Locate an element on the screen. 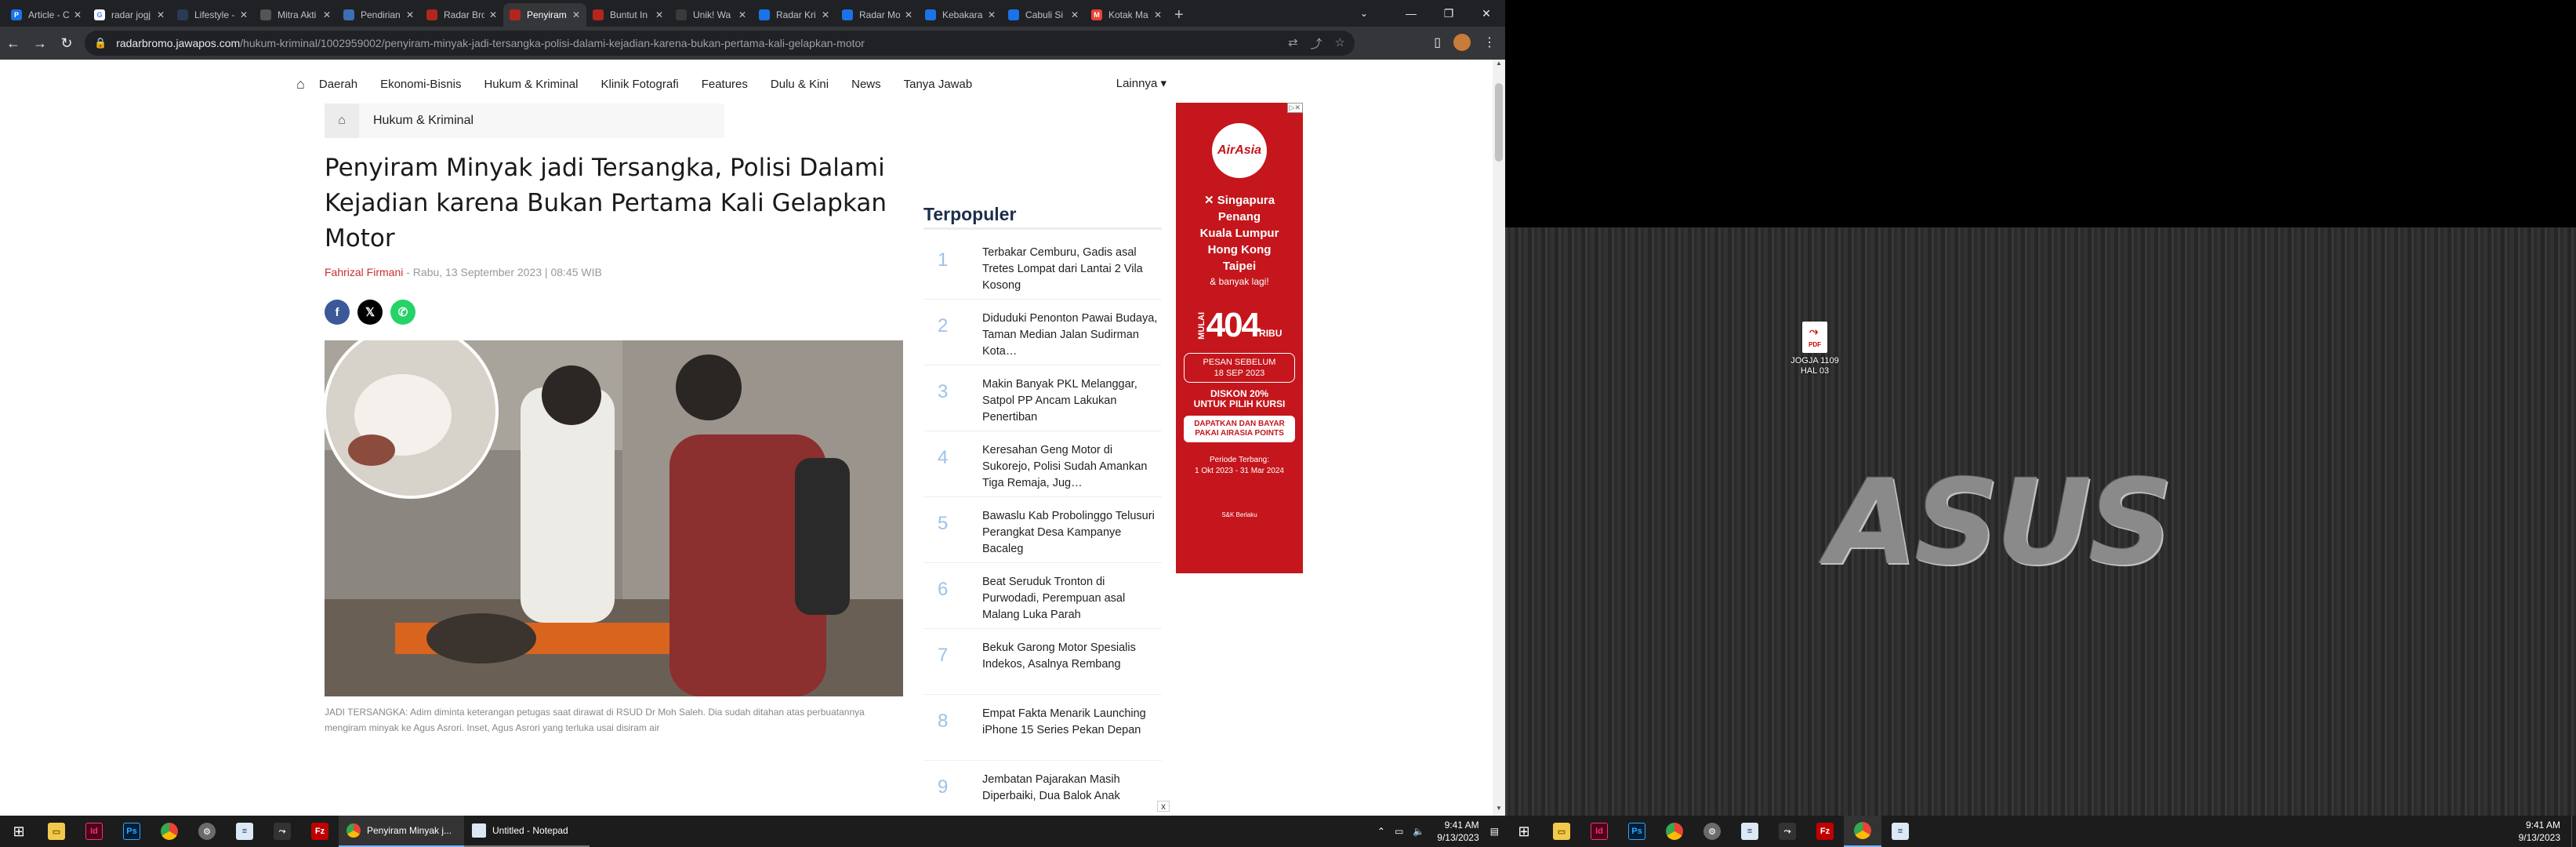 This screenshot has height=847, width=2576. browser-tab: Radar Mo ✕ is located at coordinates (877, 15).